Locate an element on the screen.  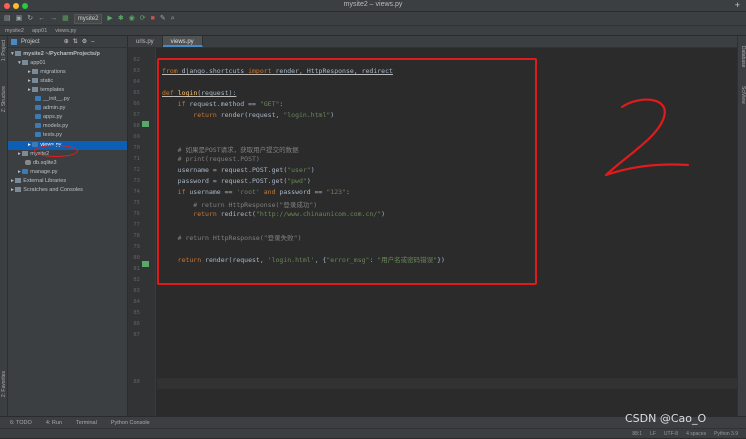
project-panel-title: Project is located at coordinates (30, 42).